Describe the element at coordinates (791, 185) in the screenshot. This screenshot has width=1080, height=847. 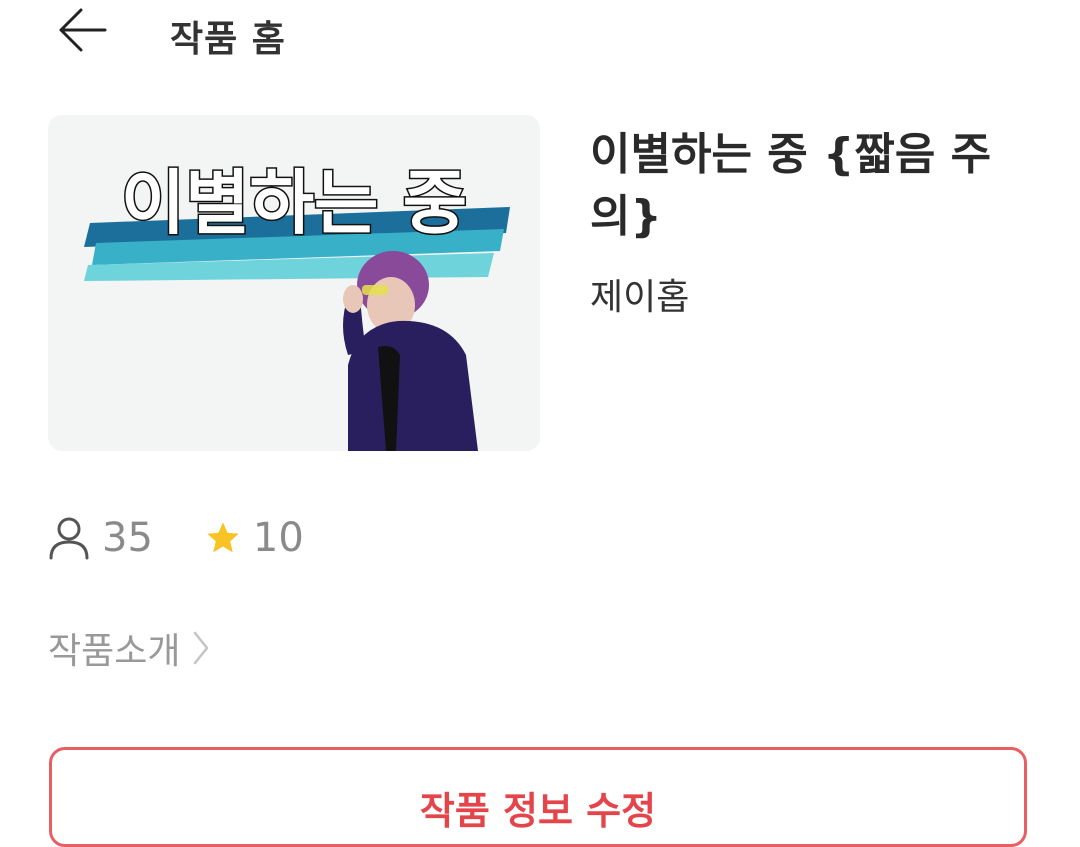
I see `work-title: 이별하는 중 {짧음 주의}` at that location.